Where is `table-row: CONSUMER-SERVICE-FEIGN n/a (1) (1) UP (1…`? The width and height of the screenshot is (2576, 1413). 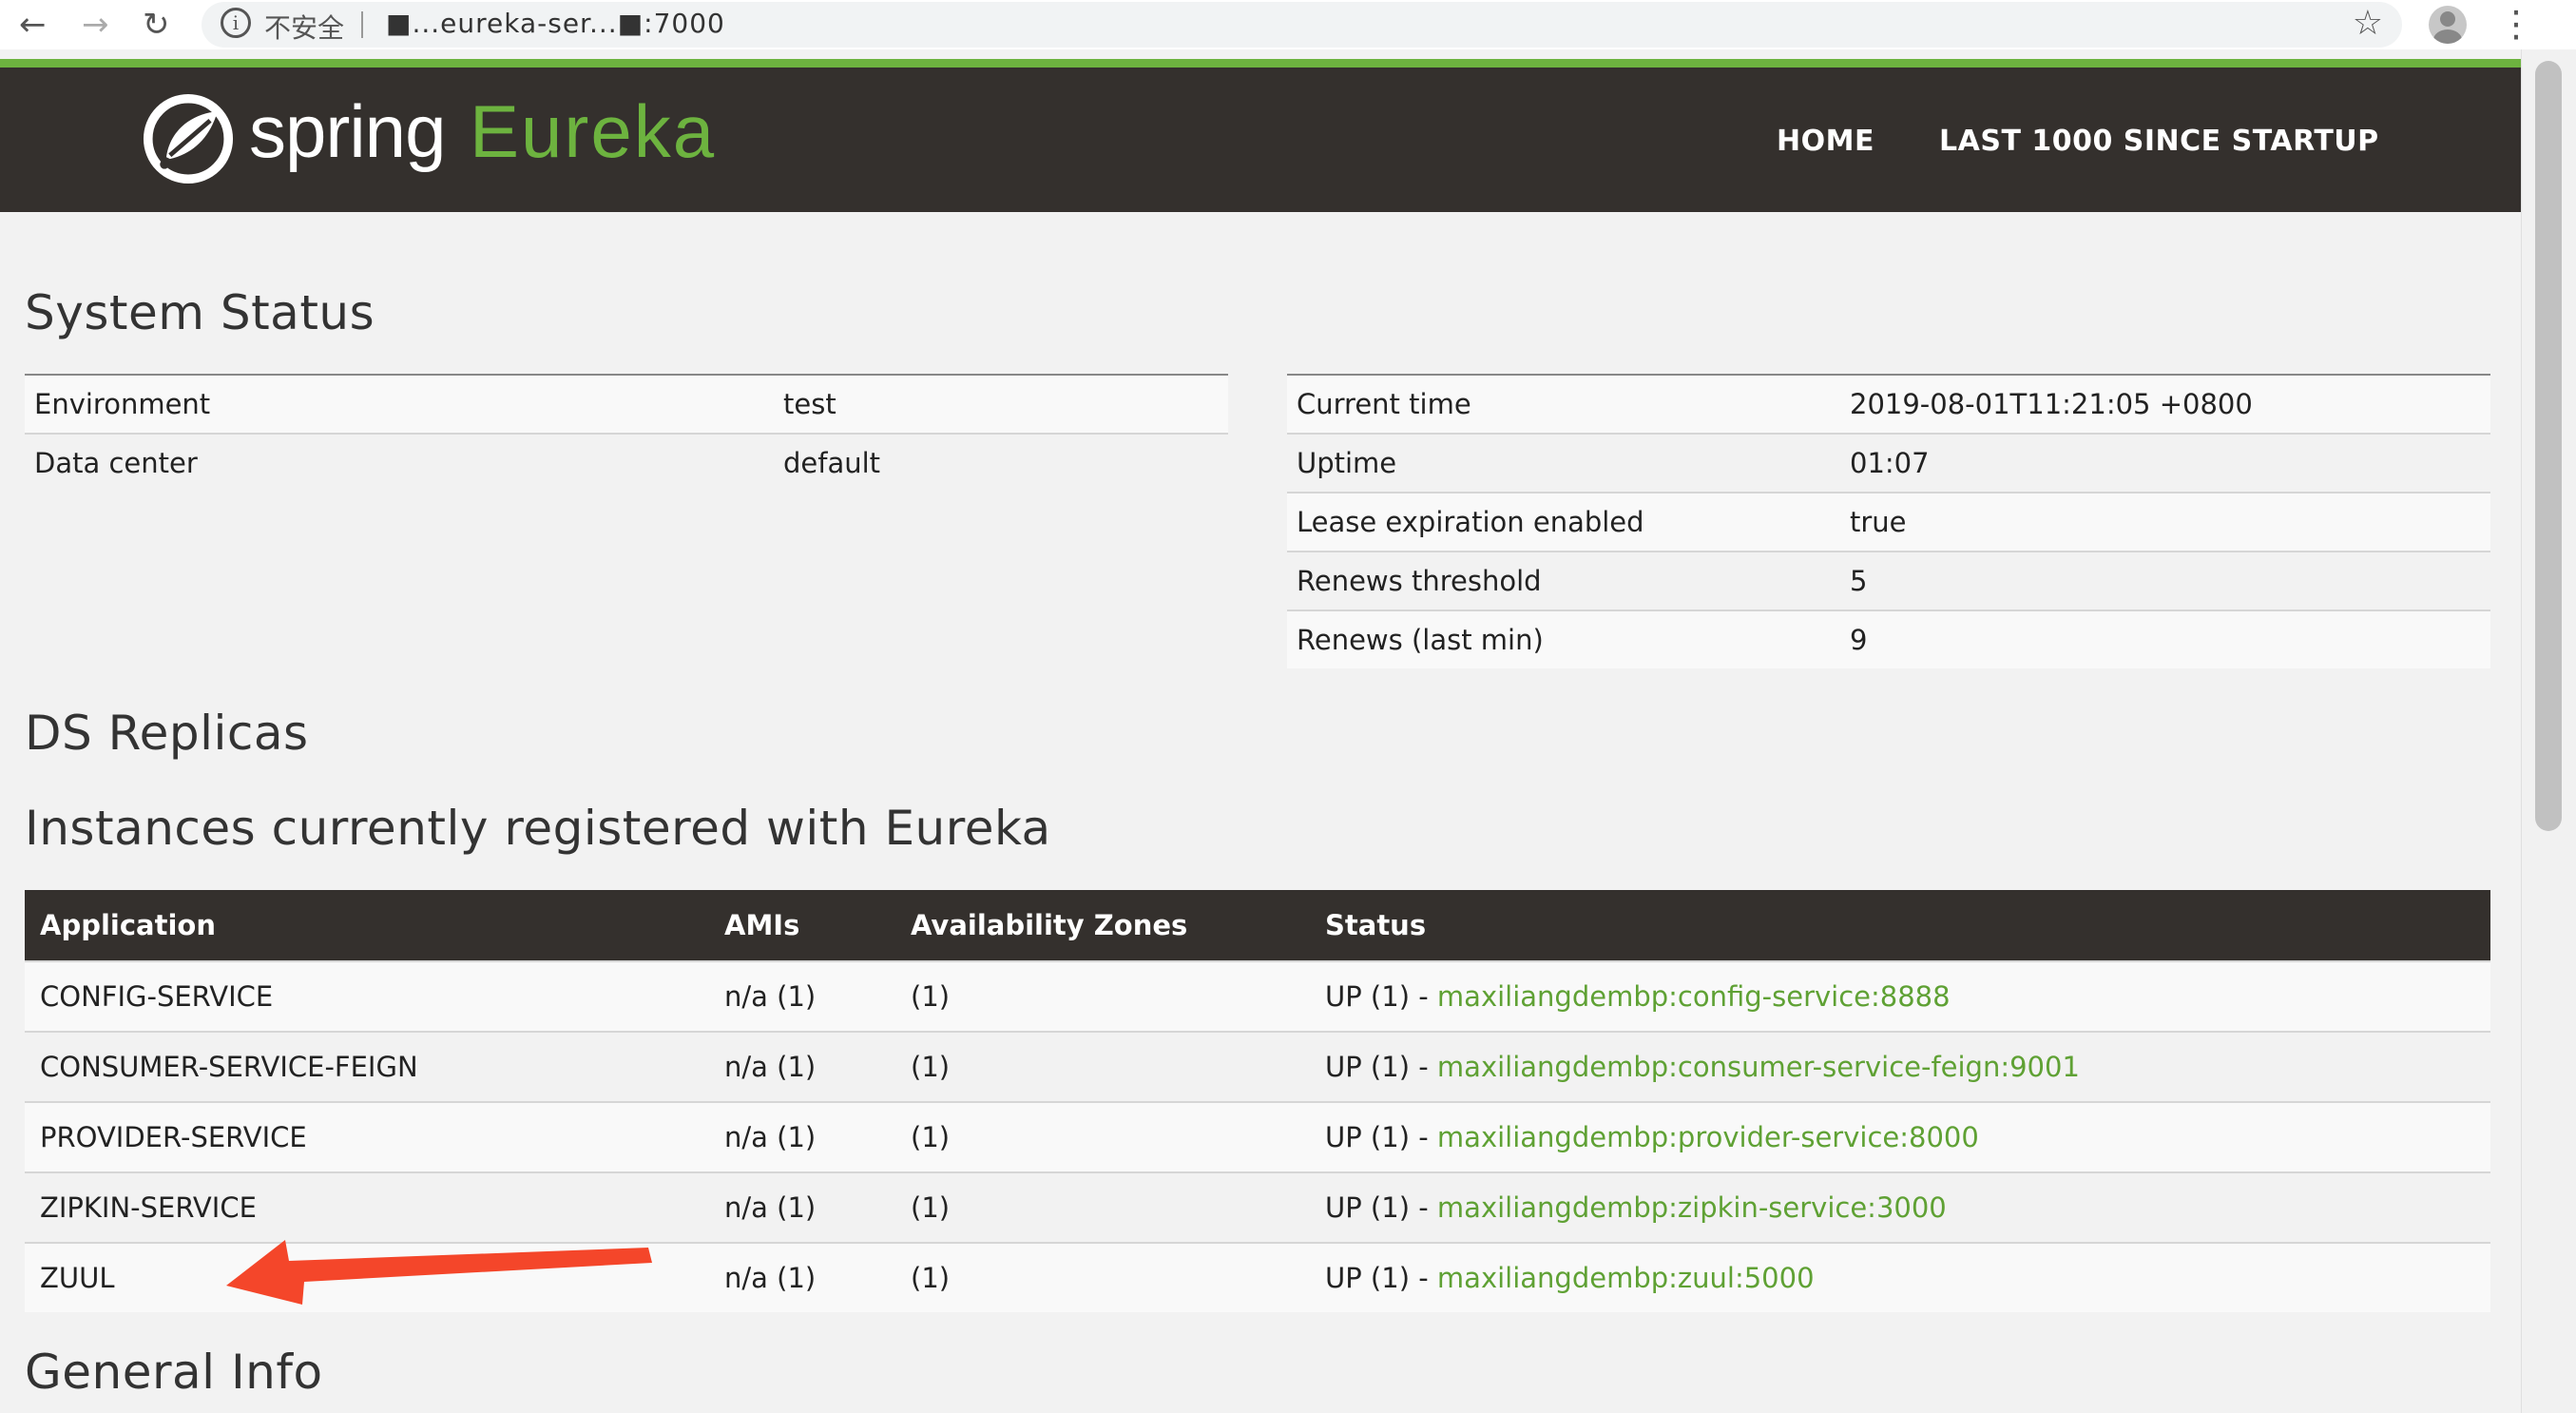 table-row: CONSUMER-SERVICE-FEIGN n/a (1) (1) UP (1… is located at coordinates (1257, 1066).